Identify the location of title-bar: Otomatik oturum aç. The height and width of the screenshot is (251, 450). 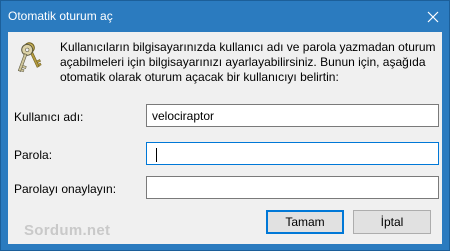
(225, 16).